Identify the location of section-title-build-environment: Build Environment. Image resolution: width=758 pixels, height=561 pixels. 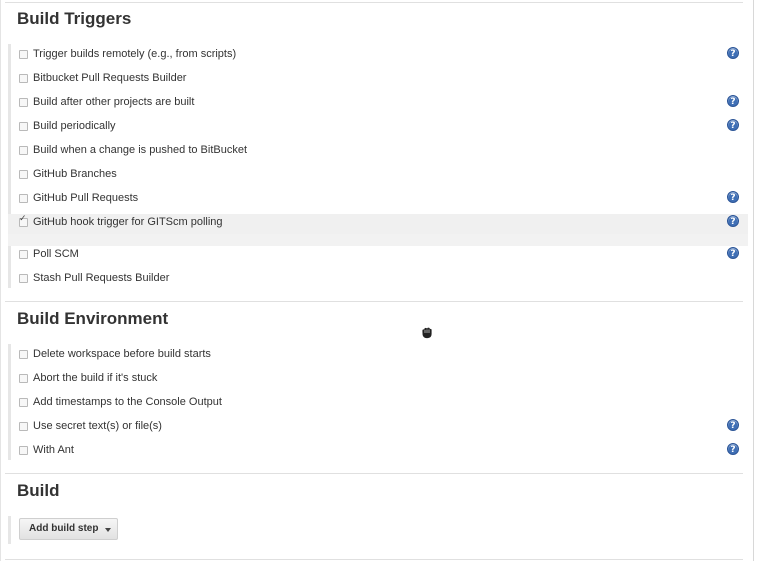
(93, 318).